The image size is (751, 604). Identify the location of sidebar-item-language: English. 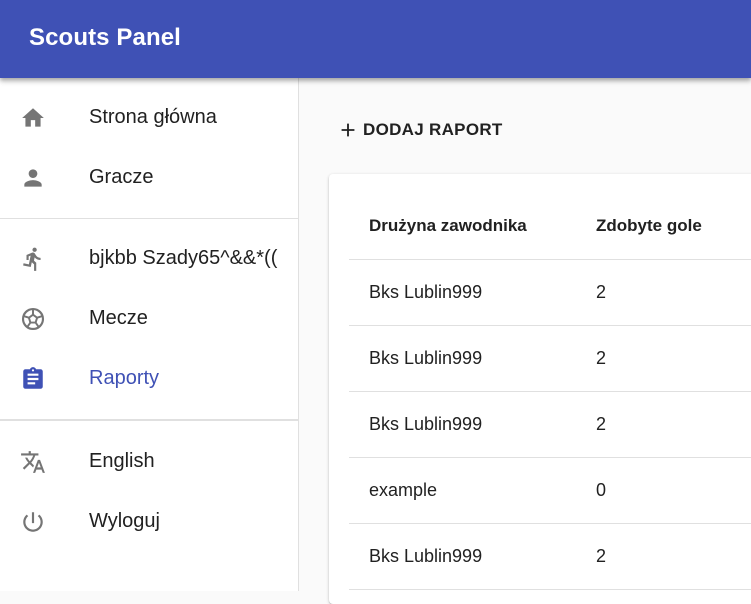
(149, 461).